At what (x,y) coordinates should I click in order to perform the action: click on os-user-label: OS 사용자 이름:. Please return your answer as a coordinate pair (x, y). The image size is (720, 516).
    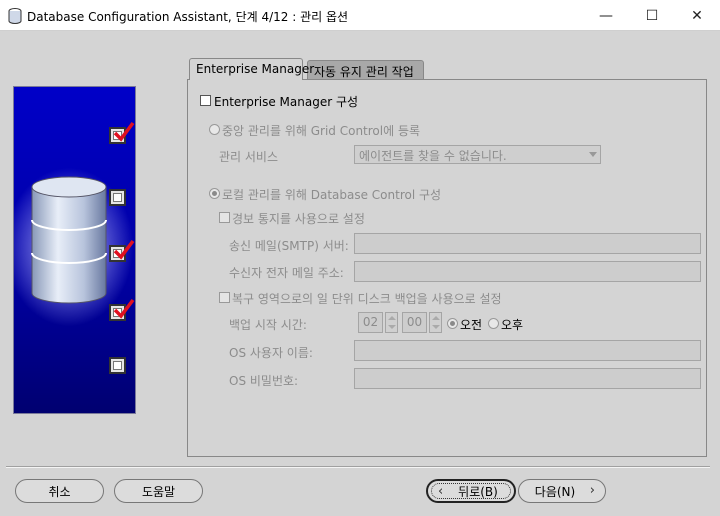
    Looking at the image, I should click on (271, 353).